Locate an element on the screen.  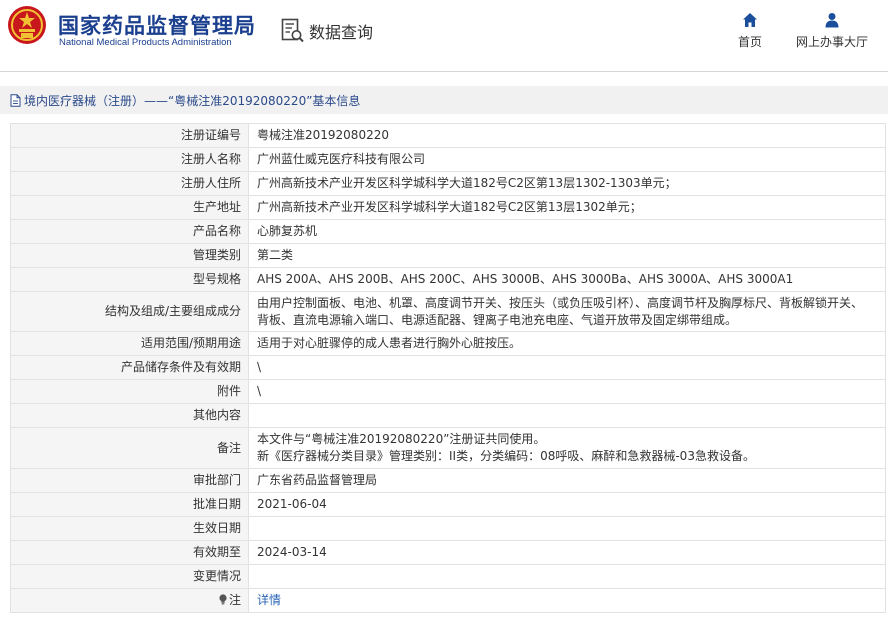
field-label: 注册人住所 is located at coordinates (129, 183).